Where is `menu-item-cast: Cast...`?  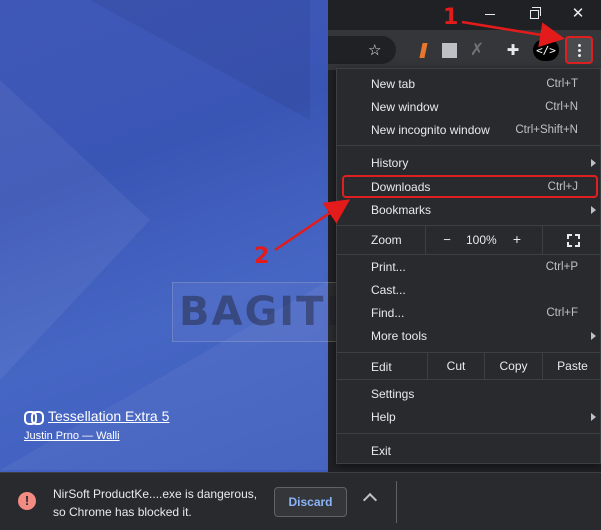
menu-item-cast: Cast... is located at coordinates (469, 290).